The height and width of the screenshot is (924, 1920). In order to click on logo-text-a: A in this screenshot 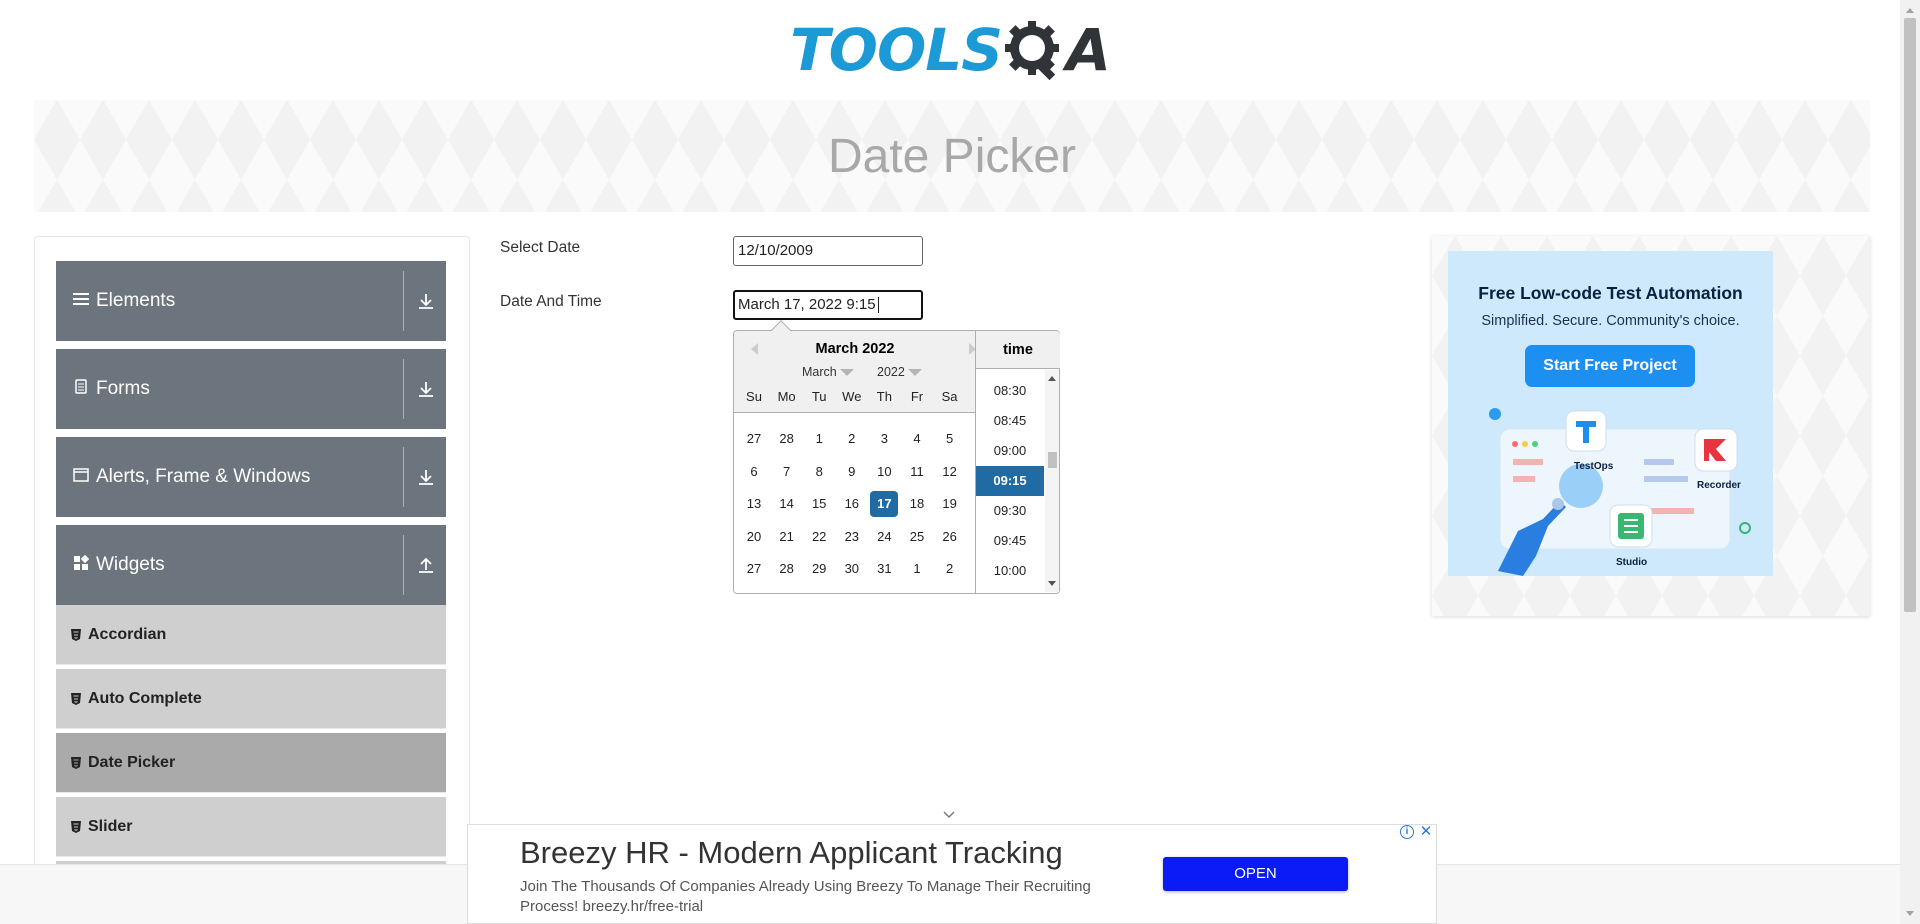, I will do `click(1088, 50)`.